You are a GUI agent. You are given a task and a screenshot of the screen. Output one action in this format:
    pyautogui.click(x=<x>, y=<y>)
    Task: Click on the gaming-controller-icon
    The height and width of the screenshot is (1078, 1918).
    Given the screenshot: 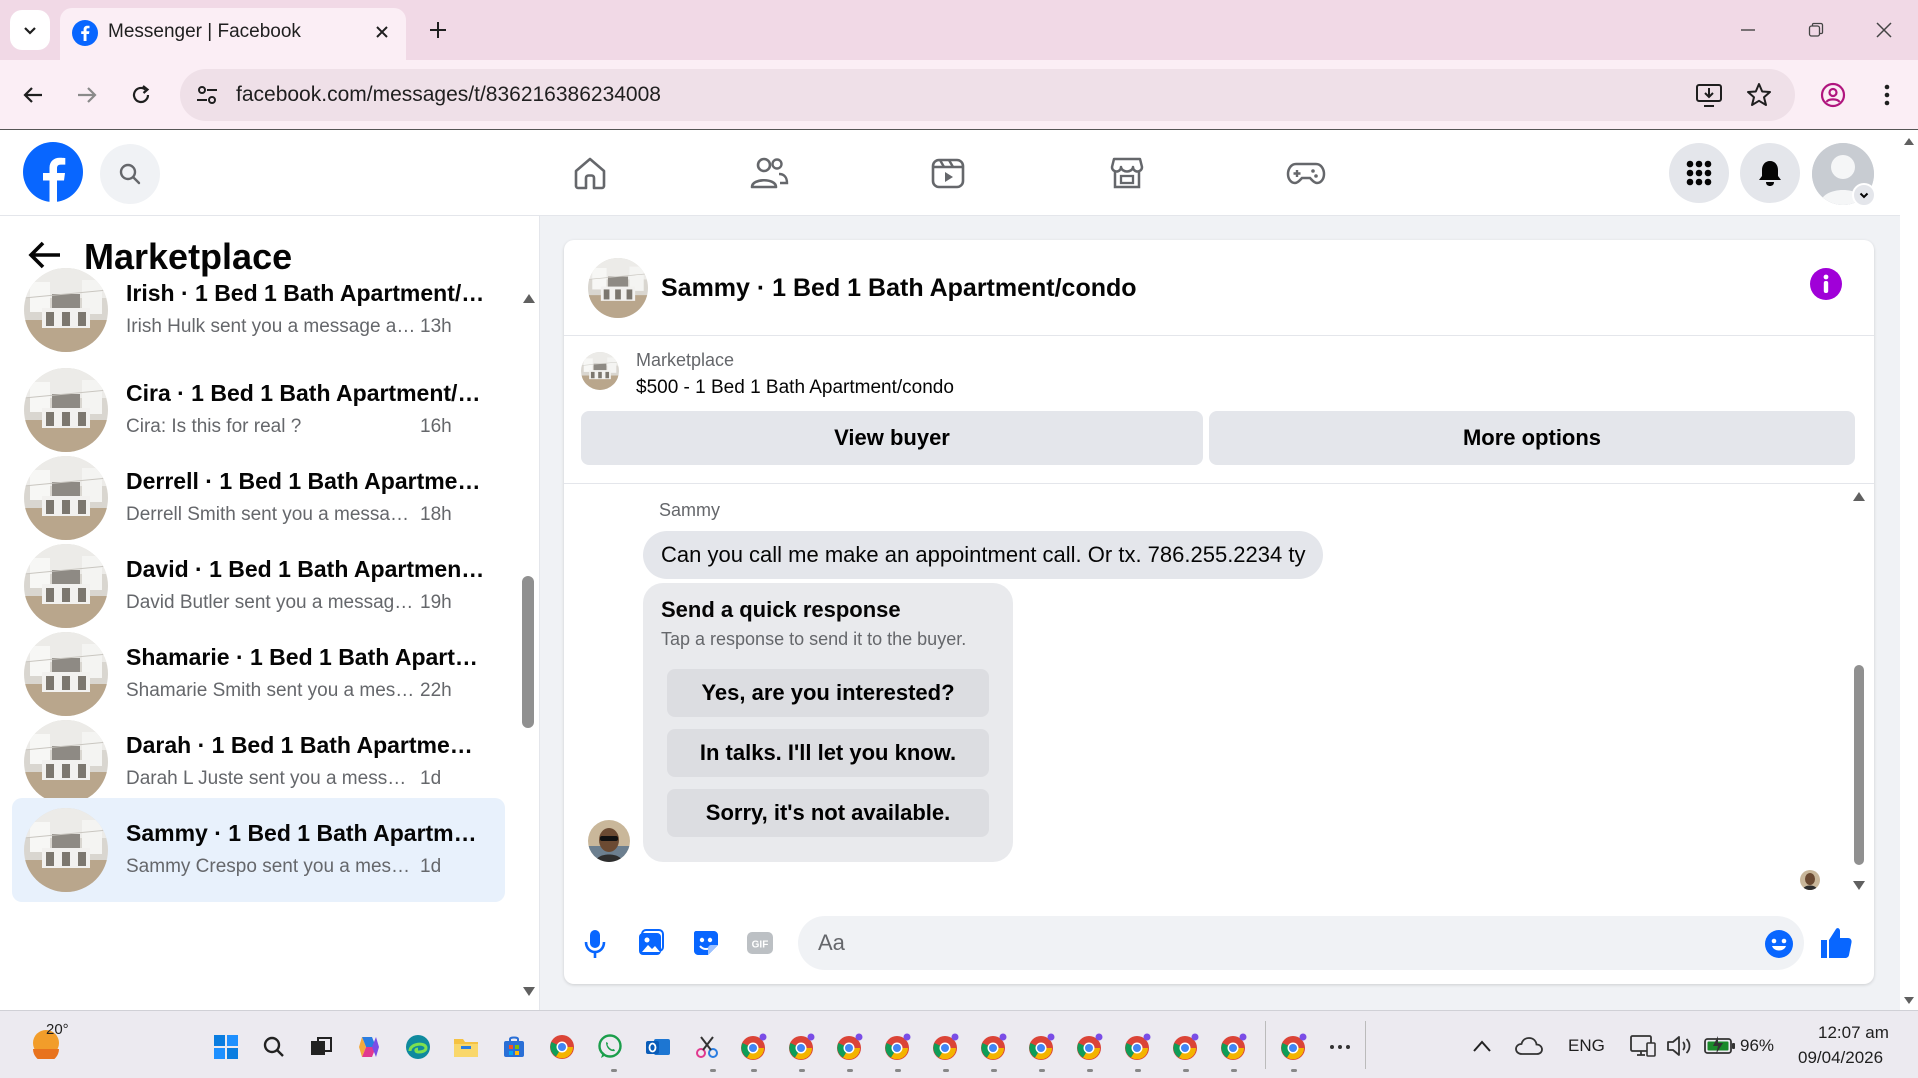 What is the action you would take?
    pyautogui.click(x=1306, y=173)
    